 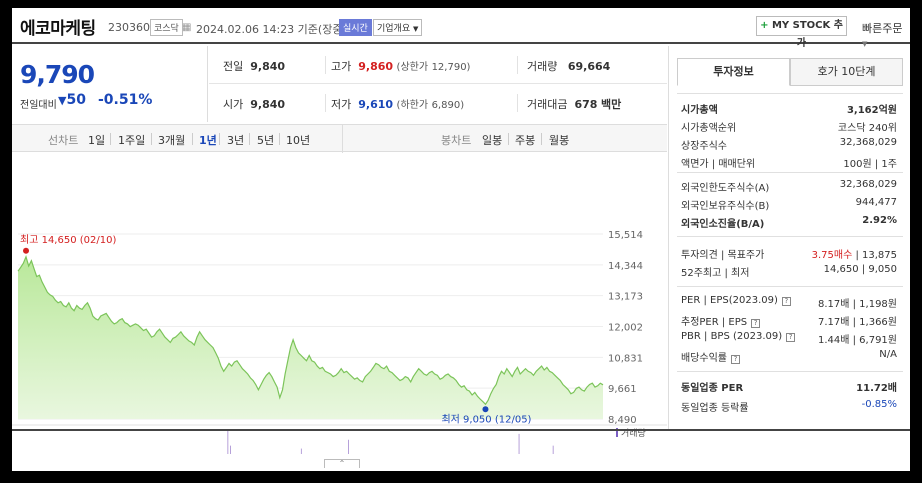 I want to click on volume-value: 69,664, so click(x=589, y=66).